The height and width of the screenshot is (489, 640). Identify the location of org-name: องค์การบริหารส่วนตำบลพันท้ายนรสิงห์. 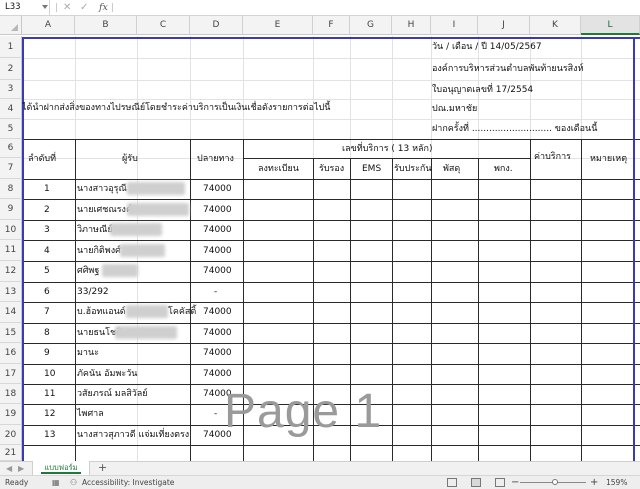
(508, 69).